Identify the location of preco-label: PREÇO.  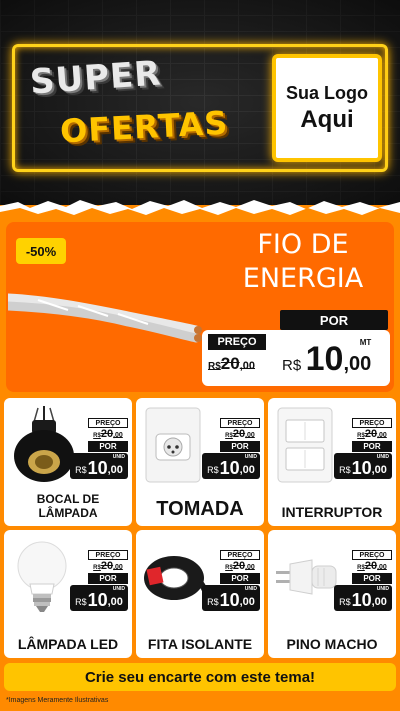
(237, 342).